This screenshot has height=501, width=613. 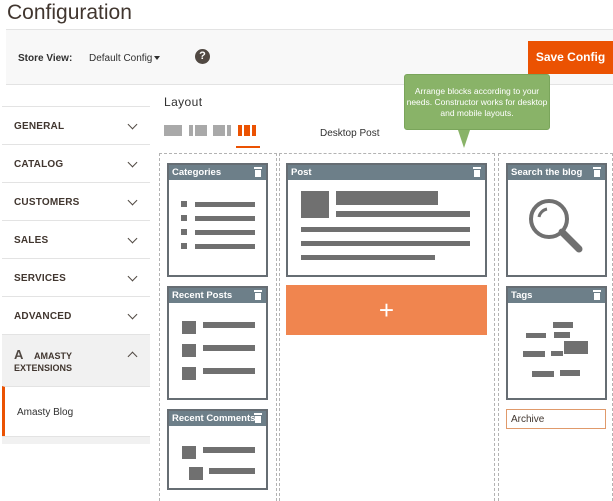 What do you see at coordinates (556, 419) in the screenshot?
I see `archive-field` at bounding box center [556, 419].